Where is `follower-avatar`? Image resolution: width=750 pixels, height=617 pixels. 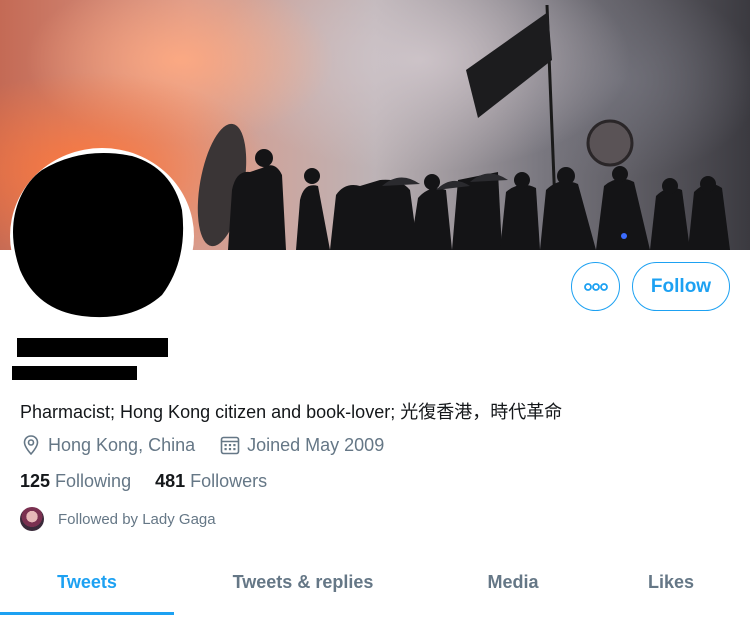 follower-avatar is located at coordinates (32, 519).